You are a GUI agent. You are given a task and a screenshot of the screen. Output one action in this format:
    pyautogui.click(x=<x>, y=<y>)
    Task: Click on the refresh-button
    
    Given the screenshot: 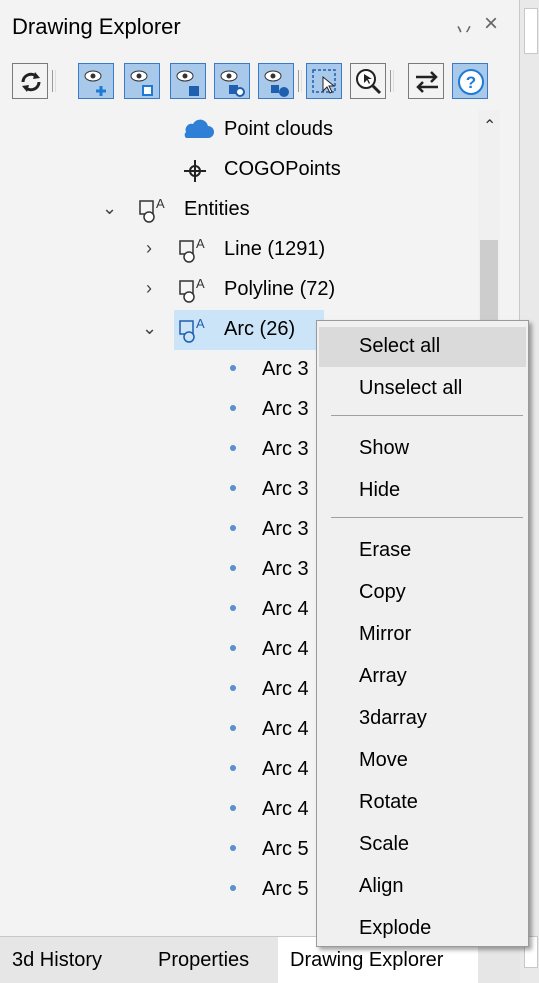 What is the action you would take?
    pyautogui.click(x=30, y=81)
    